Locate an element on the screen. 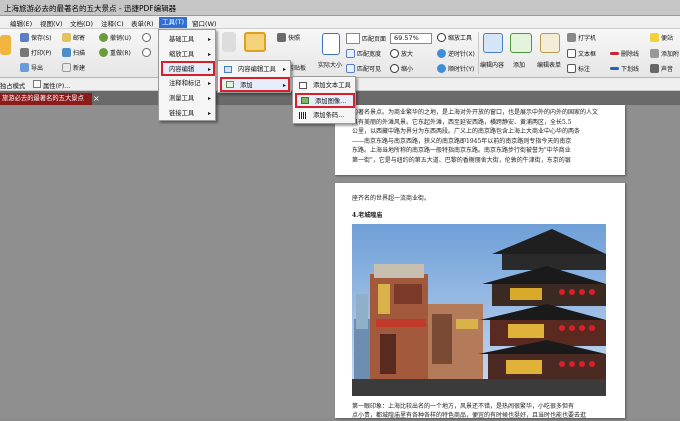 The image size is (680, 421). menu-item-add: 添加 ▸ is located at coordinates (255, 84).